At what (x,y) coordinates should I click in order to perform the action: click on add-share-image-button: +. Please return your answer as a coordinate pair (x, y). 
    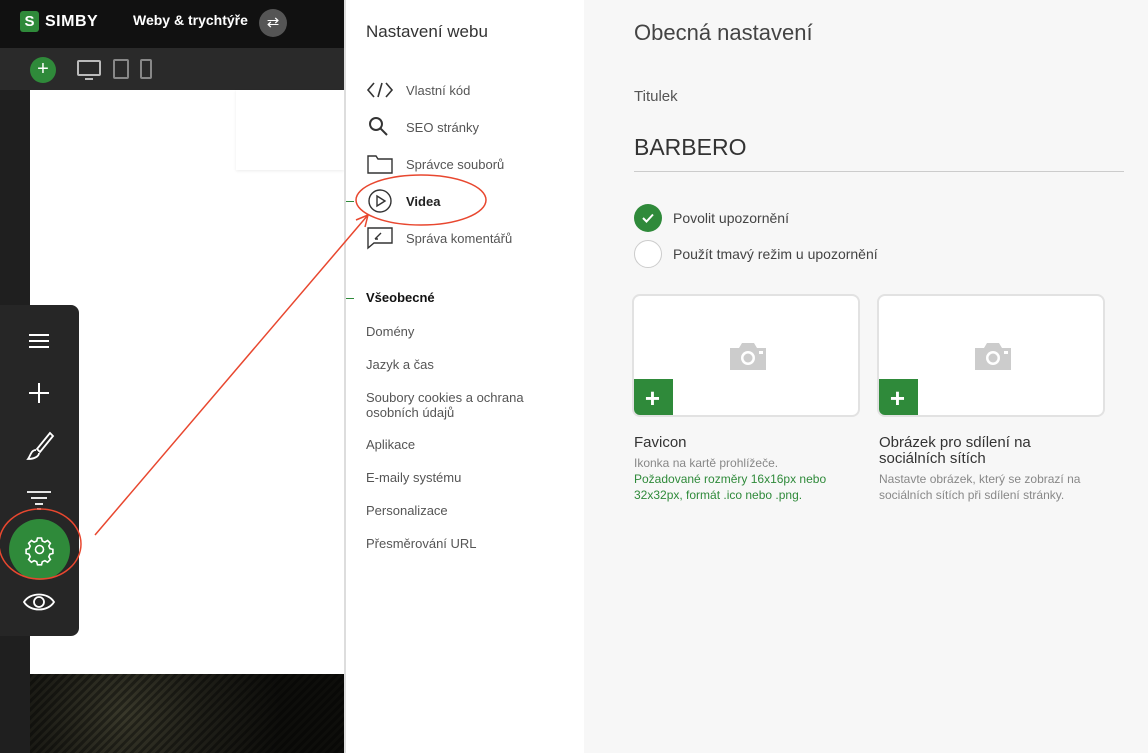
    Looking at the image, I should click on (898, 397).